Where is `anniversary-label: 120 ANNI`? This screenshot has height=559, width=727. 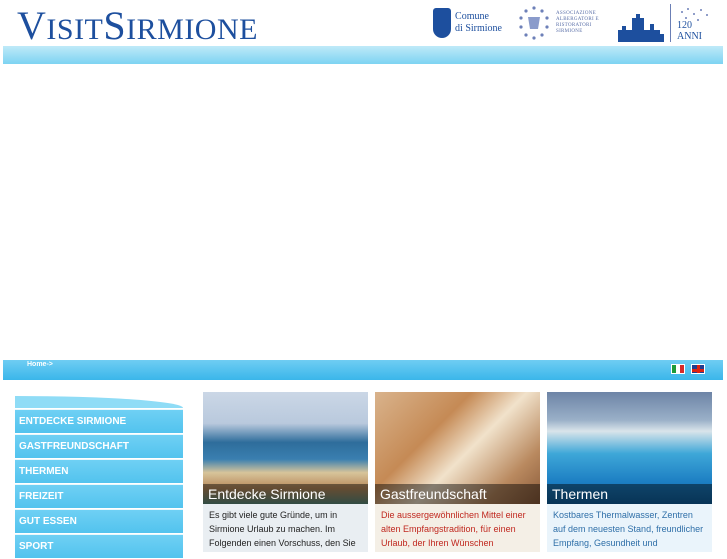
anniversary-label: 120 ANNI is located at coordinates (689, 31).